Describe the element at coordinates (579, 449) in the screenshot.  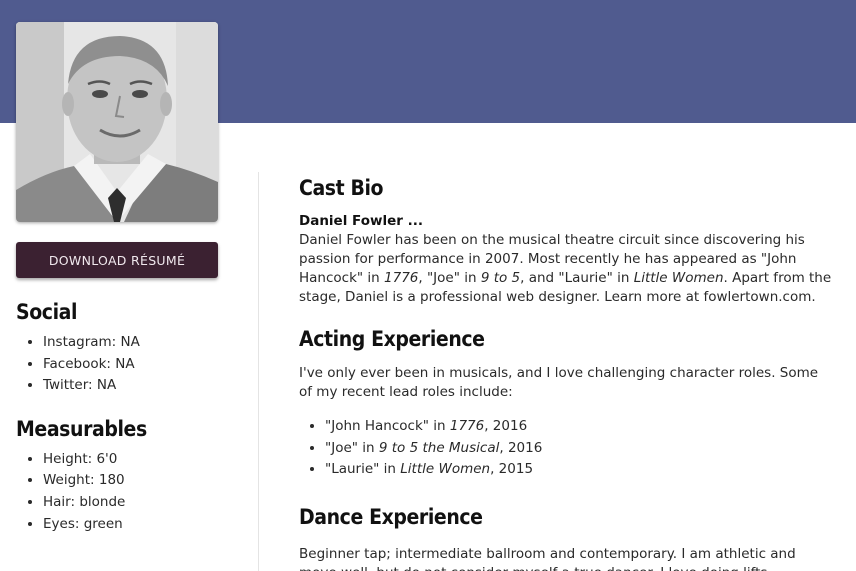
I see `role-item: "Joe" in 9 to 5 the Musical, 2016` at that location.